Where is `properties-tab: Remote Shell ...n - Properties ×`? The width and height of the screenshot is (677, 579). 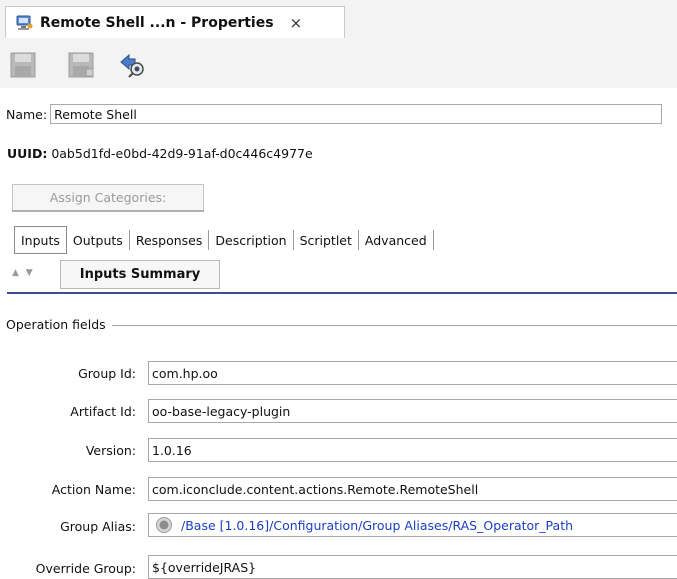
properties-tab: Remote Shell ...n - Properties × is located at coordinates (175, 22).